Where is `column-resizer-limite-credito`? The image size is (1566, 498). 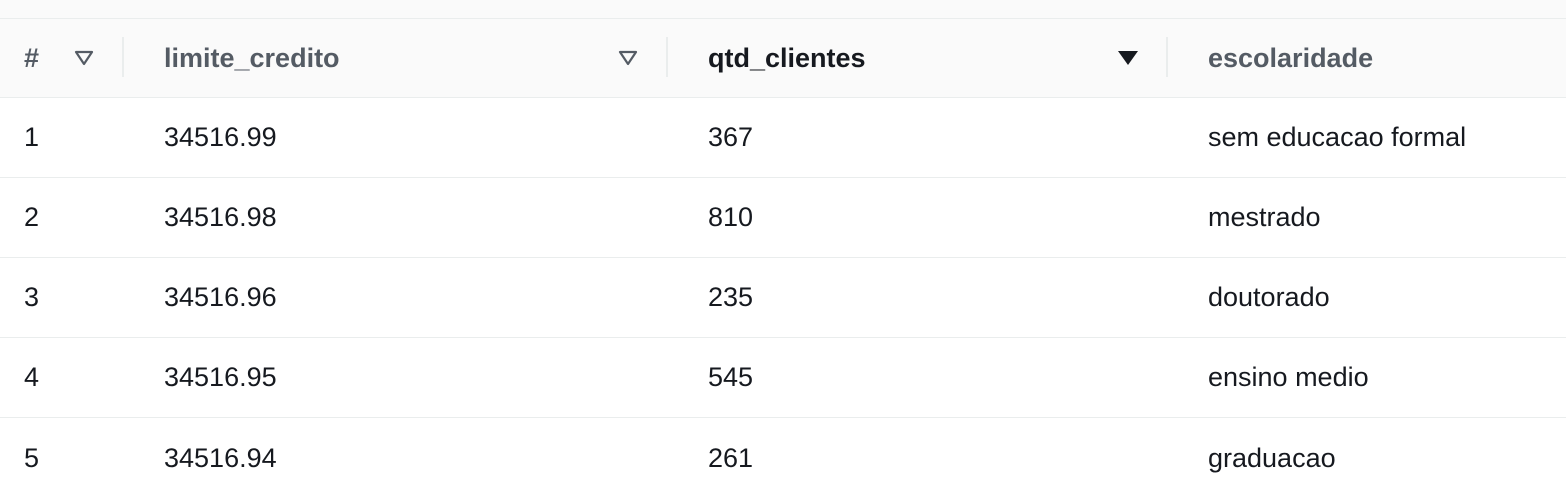
column-resizer-limite-credito is located at coordinates (667, 57).